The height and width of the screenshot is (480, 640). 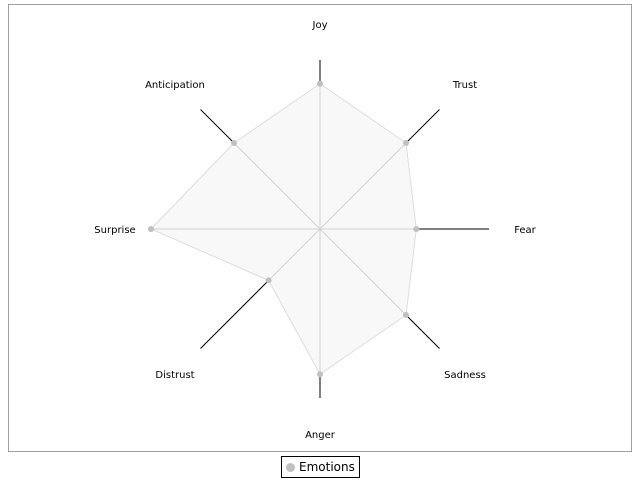 I want to click on data-point-anticipation, so click(x=234, y=143).